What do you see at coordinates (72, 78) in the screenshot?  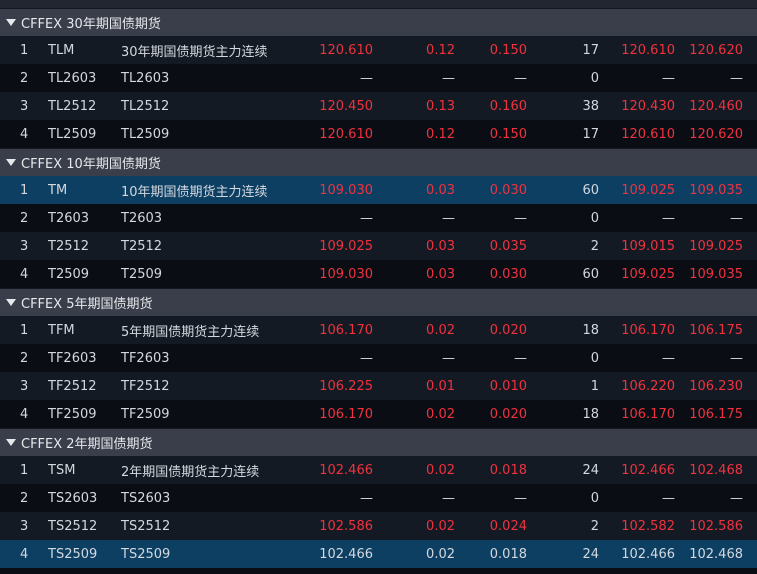 I see `contract-code: TL2603` at bounding box center [72, 78].